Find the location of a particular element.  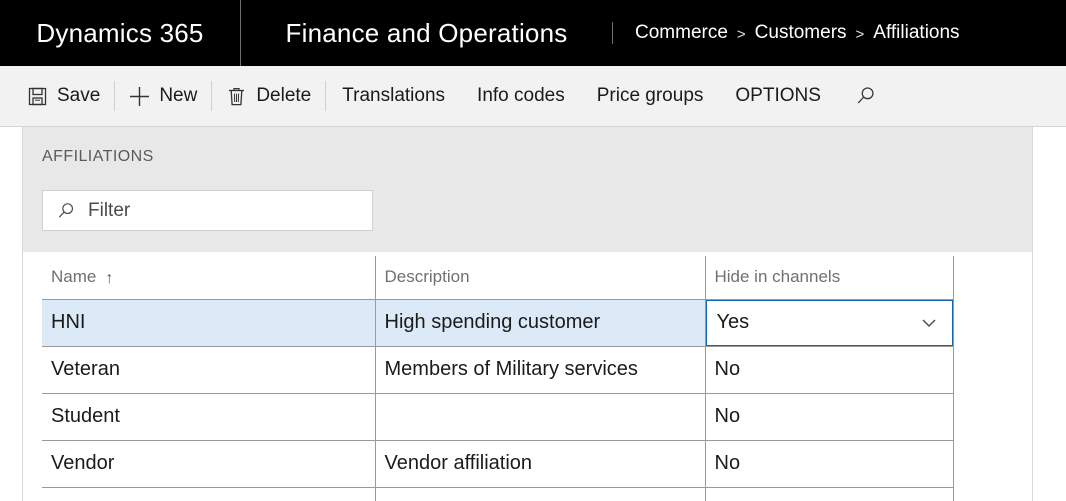

price-groups-button: Price groups is located at coordinates (650, 96).